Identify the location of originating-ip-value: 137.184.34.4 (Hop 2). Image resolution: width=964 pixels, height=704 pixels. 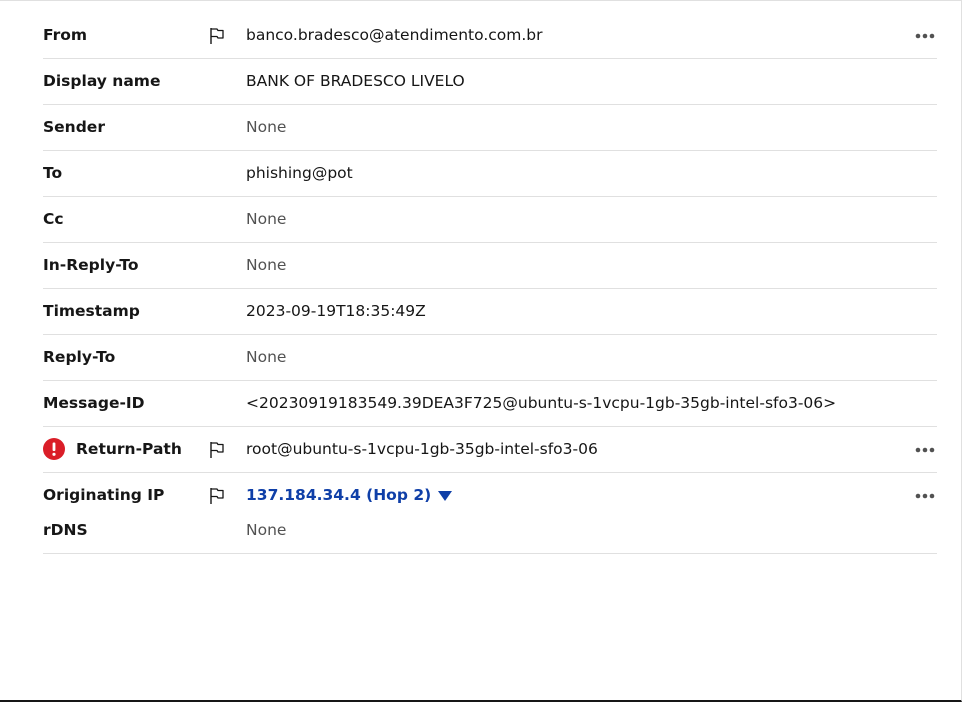
(338, 495).